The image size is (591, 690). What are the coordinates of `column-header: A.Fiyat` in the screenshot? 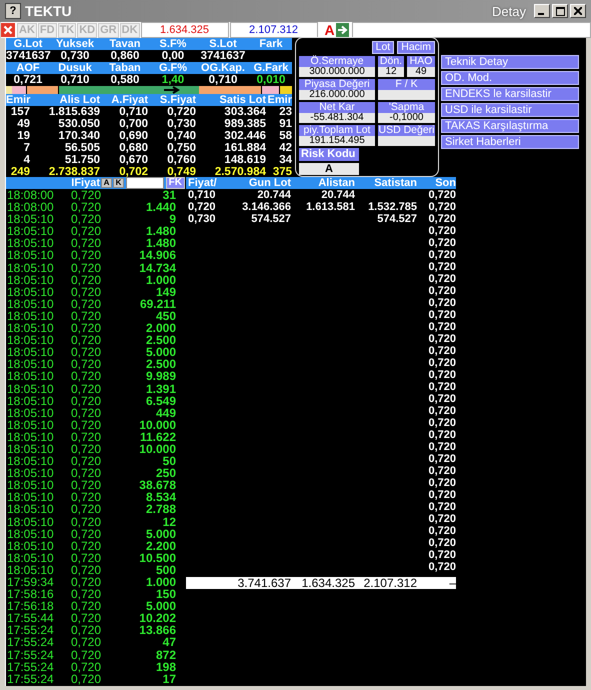 It's located at (129, 100).